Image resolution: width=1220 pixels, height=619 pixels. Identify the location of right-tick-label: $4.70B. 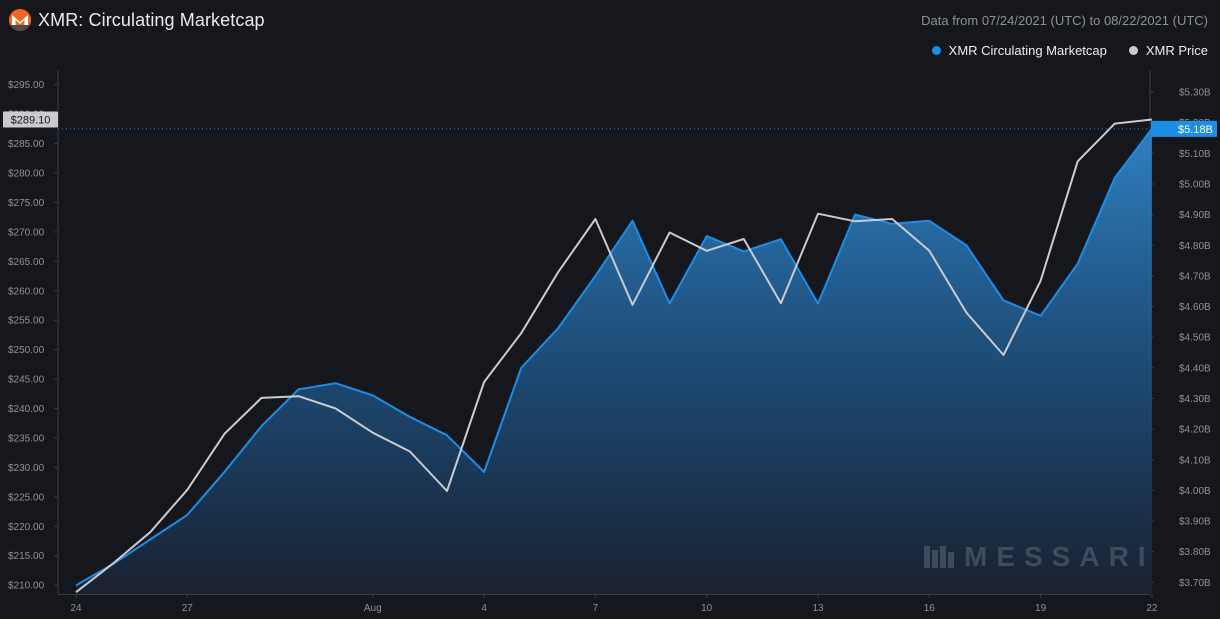
(1195, 276).